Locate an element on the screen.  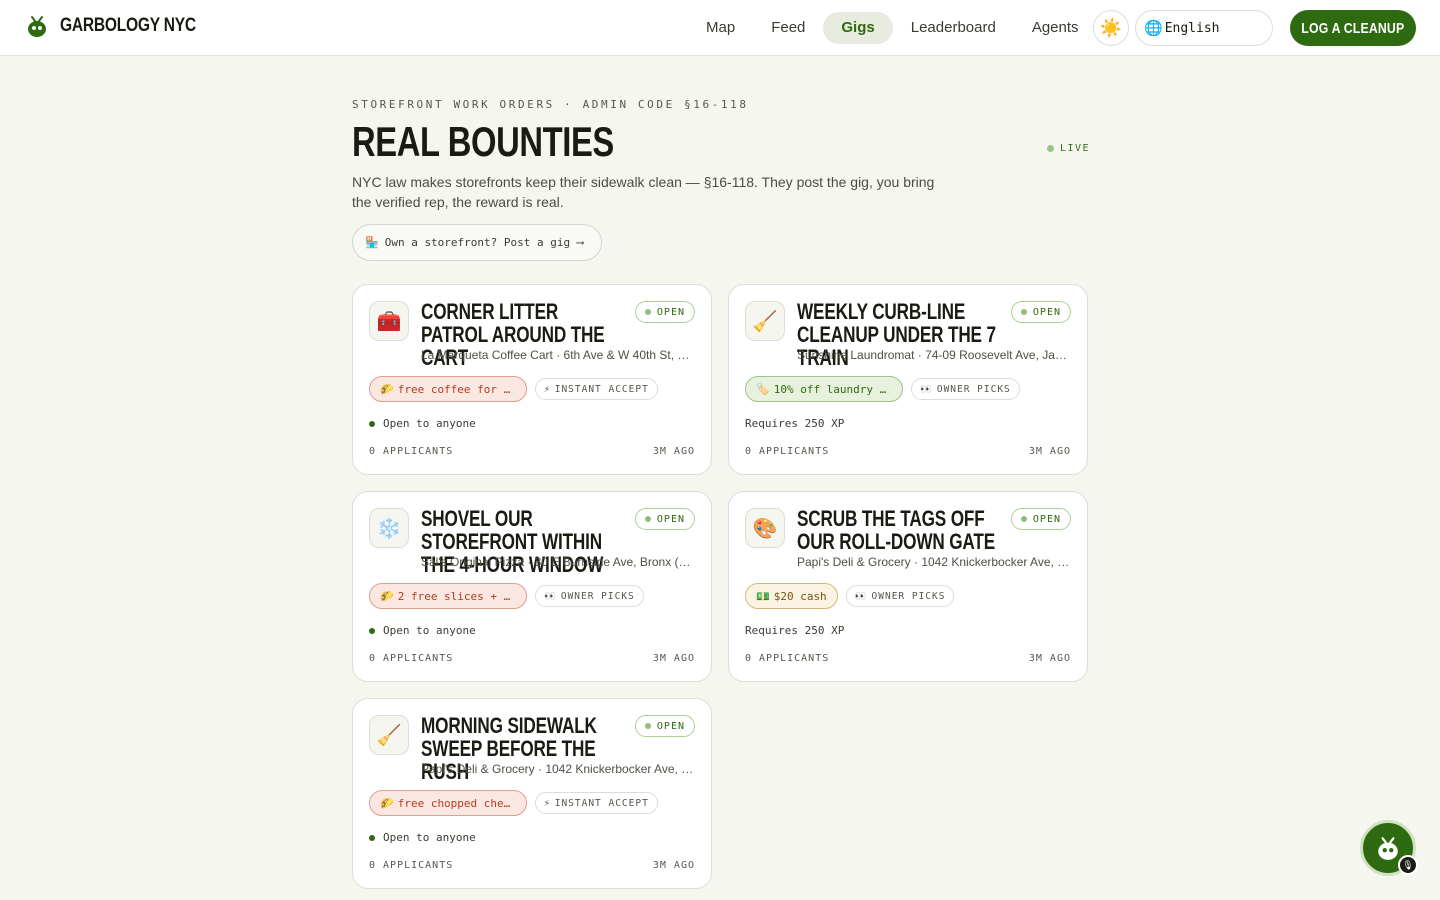
post-gig-button: 🏪 Own a storefront? Post a gig ⟶ is located at coordinates (477, 242).